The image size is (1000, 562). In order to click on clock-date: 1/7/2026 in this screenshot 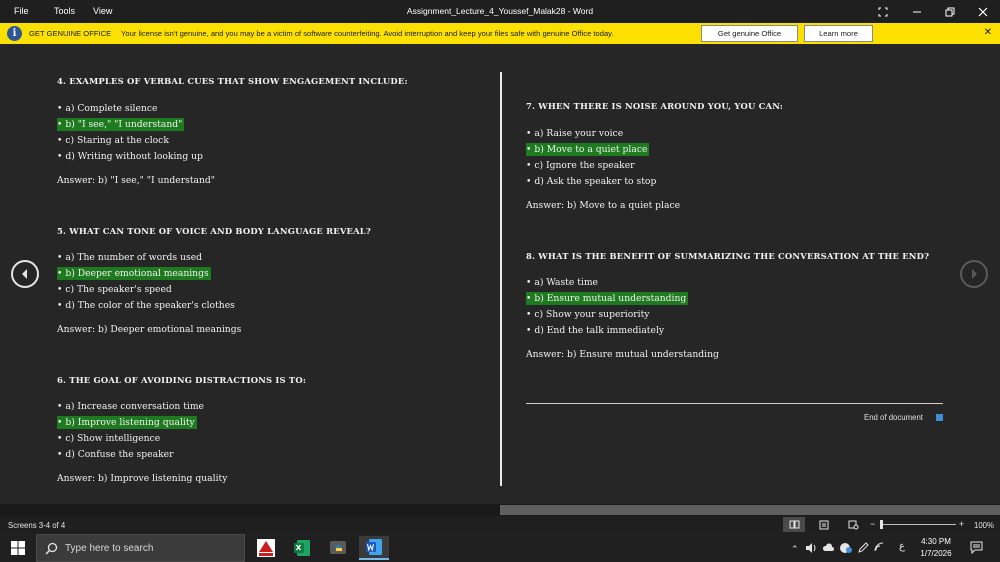, I will do `click(936, 553)`.